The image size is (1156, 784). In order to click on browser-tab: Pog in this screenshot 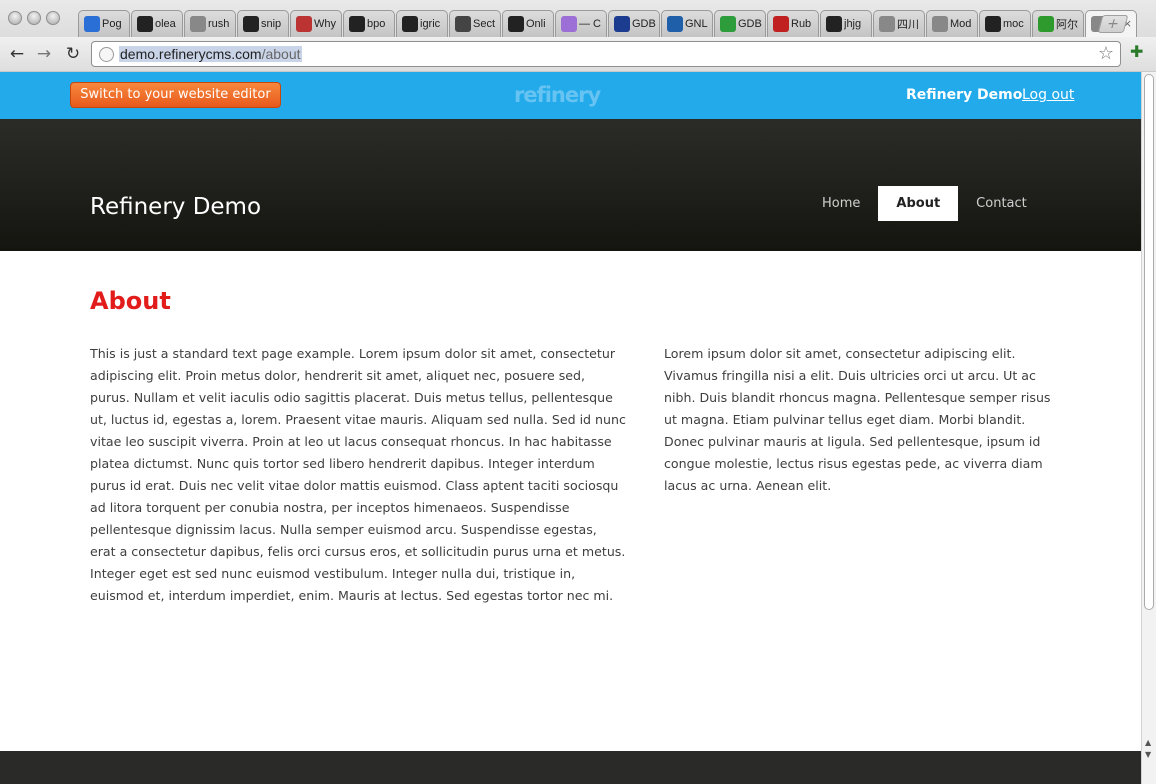, I will do `click(104, 23)`.